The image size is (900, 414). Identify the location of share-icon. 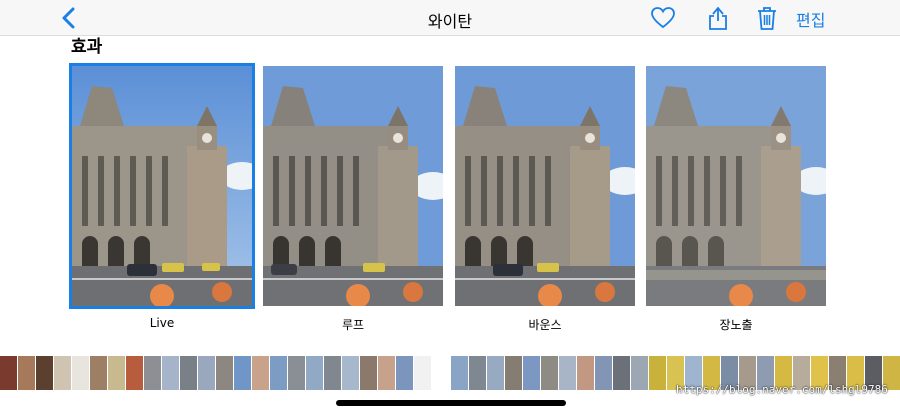
(718, 18).